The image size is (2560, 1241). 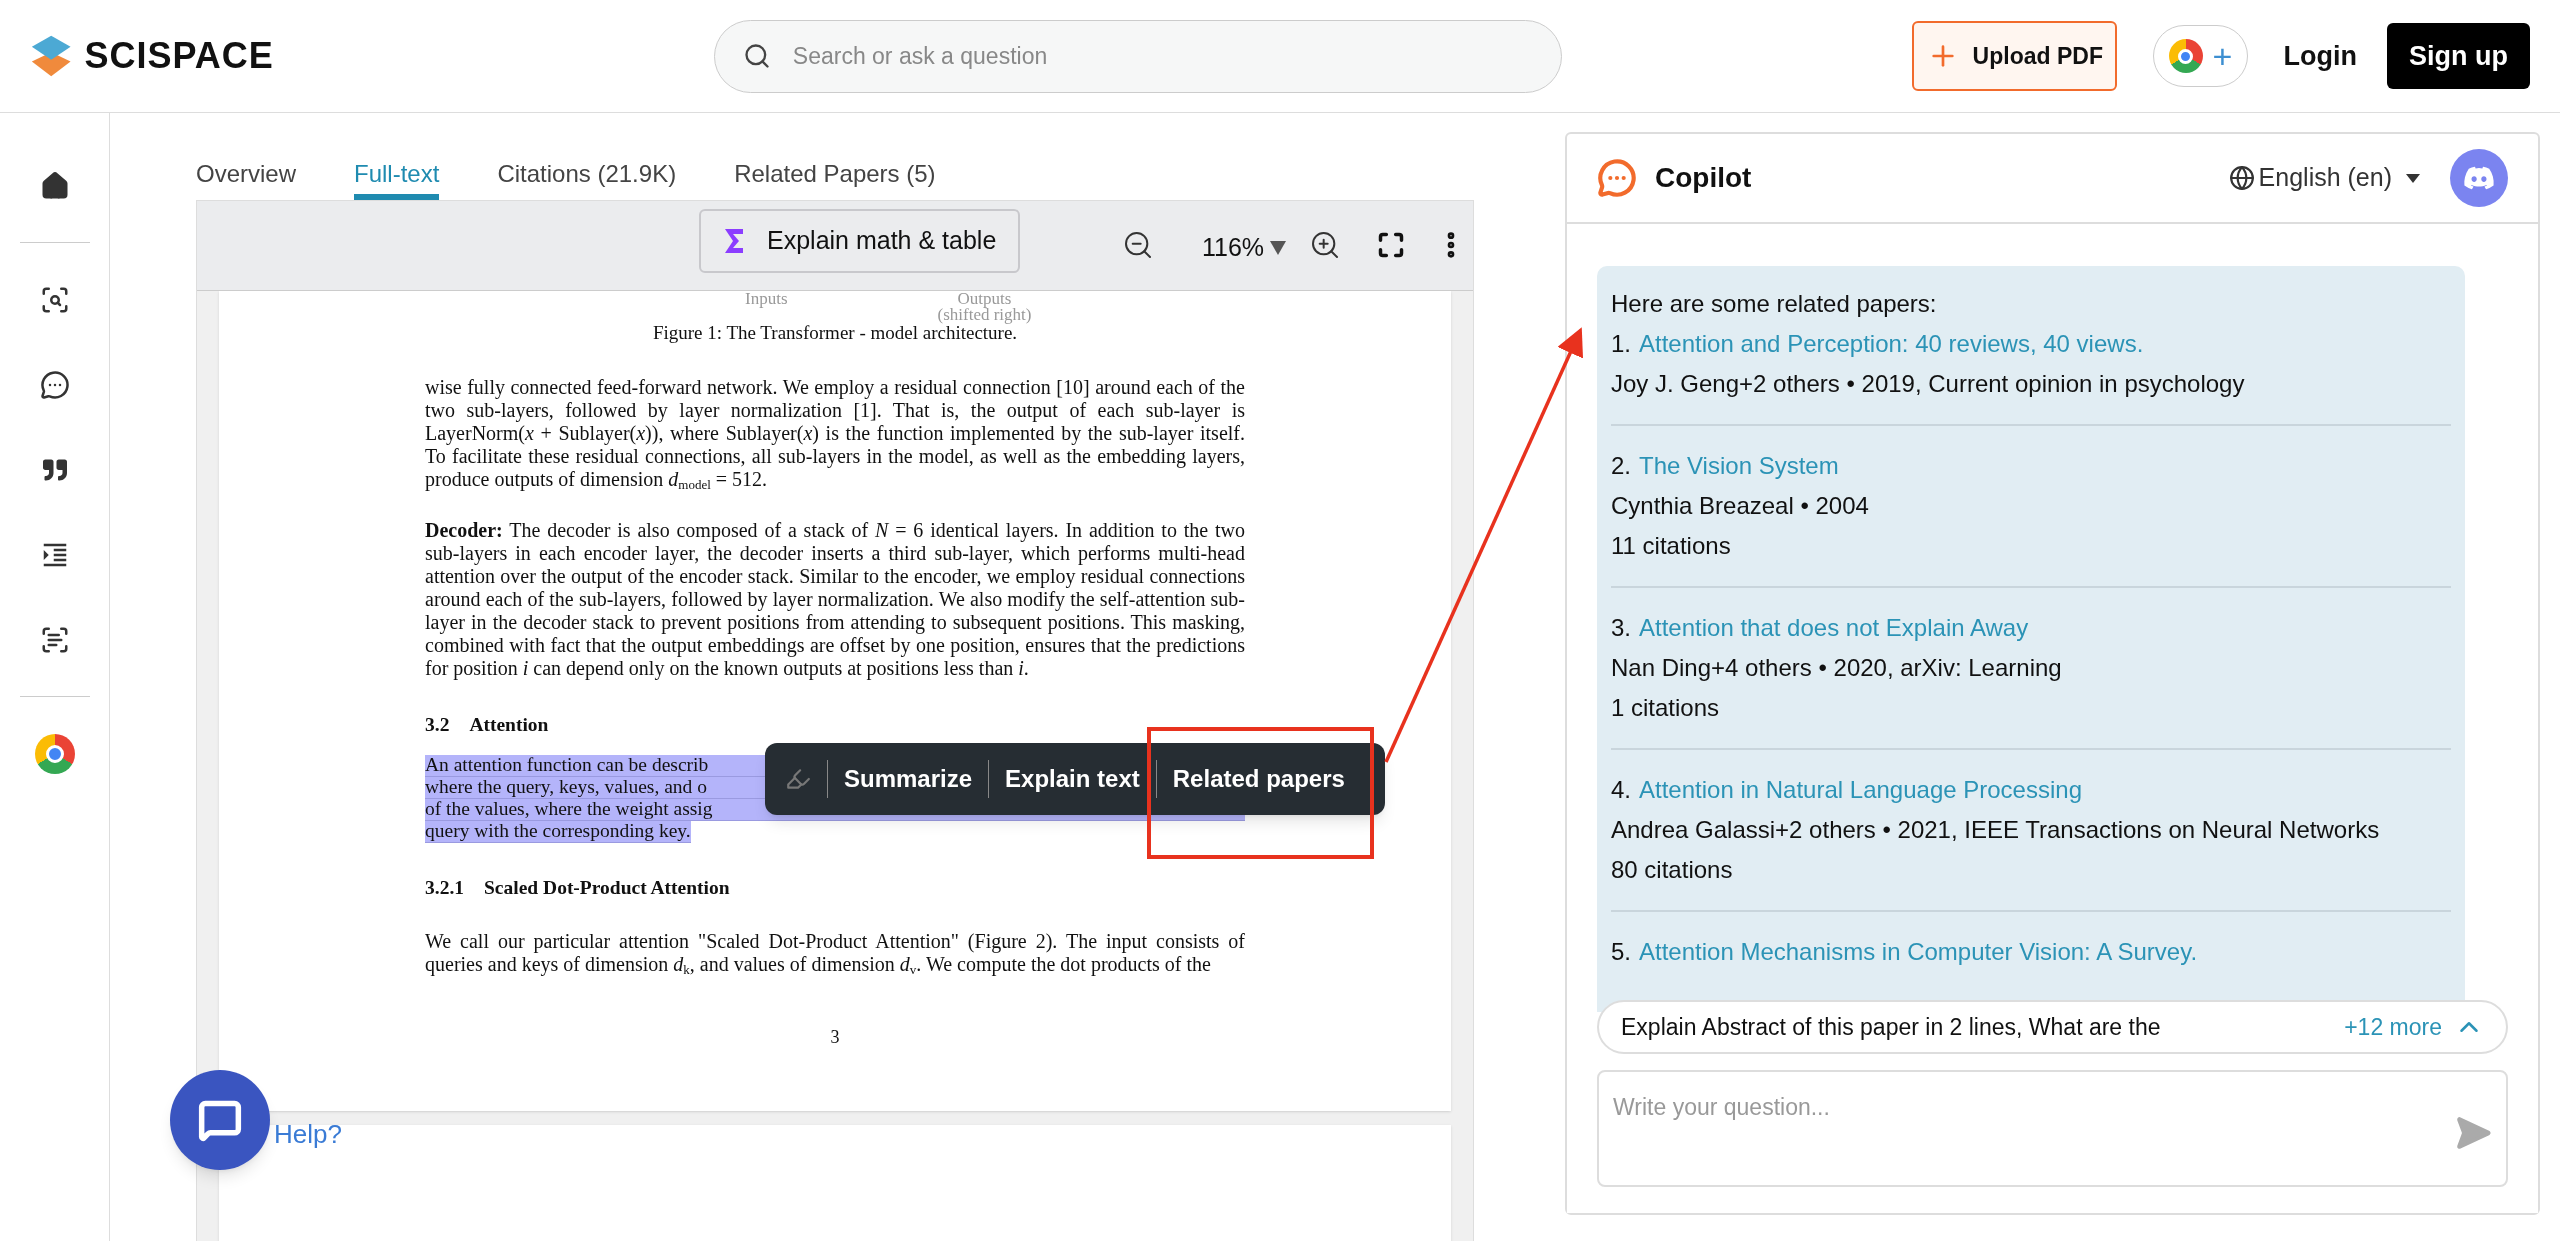 What do you see at coordinates (1928, 383) in the screenshot?
I see `paper-meta: Joy J. Geng+2 others • 2019, Current opinion in psychology` at bounding box center [1928, 383].